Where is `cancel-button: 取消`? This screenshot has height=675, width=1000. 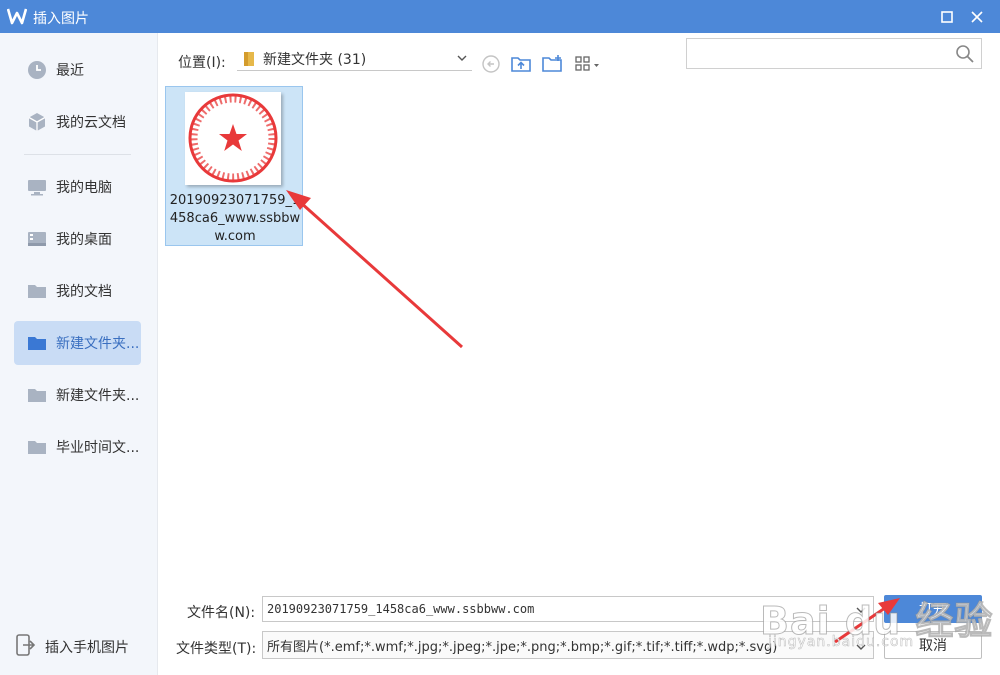 cancel-button: 取消 is located at coordinates (933, 645).